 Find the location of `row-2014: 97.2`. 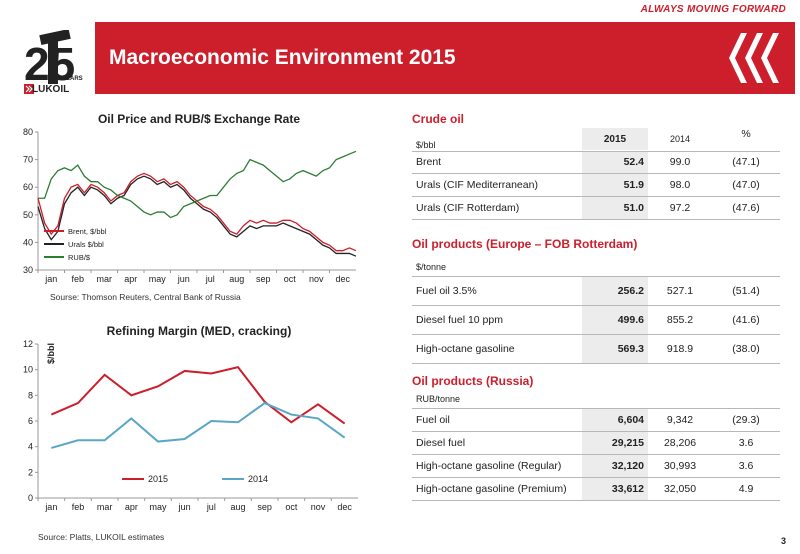

row-2014: 97.2 is located at coordinates (680, 208).